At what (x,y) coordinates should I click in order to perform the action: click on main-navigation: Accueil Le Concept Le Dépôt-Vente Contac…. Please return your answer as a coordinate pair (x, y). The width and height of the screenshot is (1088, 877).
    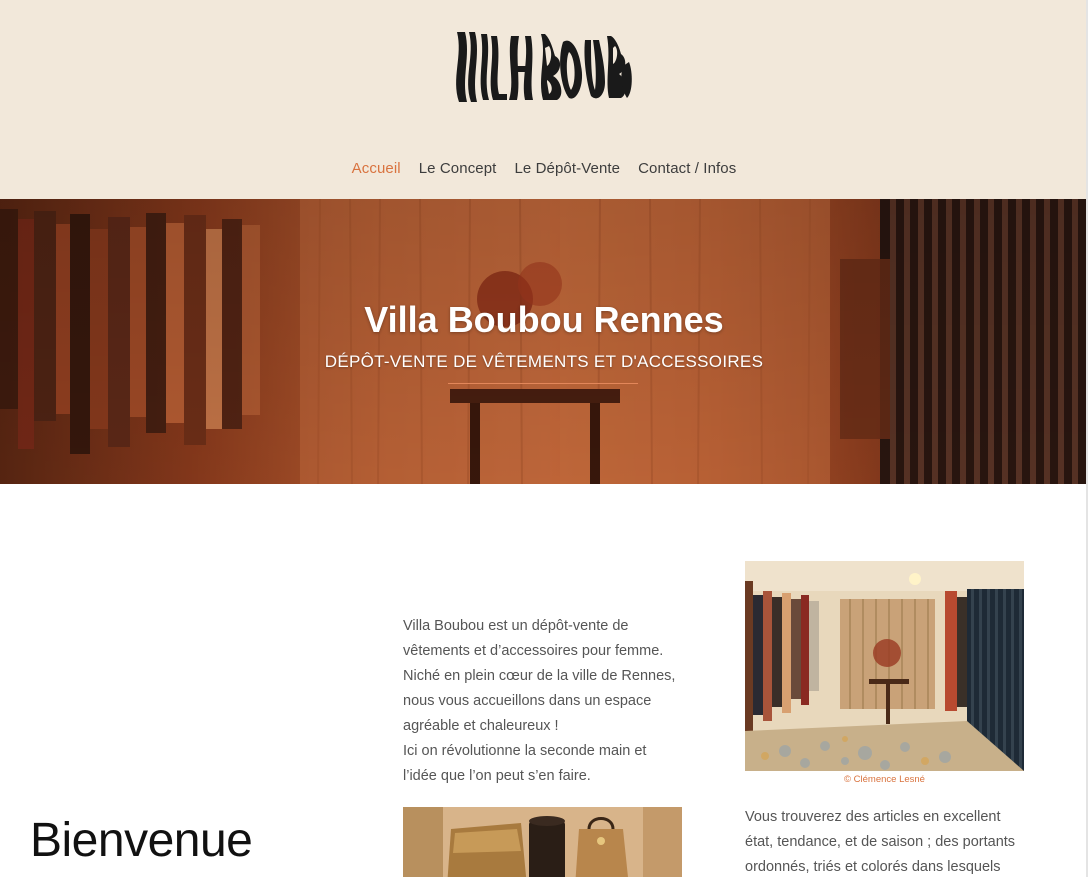
    Looking at the image, I should click on (544, 168).